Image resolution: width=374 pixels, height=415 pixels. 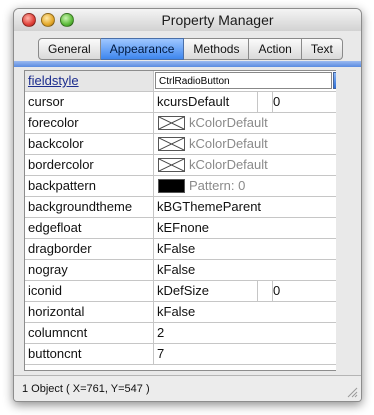 What do you see at coordinates (89, 102) in the screenshot?
I see `property-name: cursor` at bounding box center [89, 102].